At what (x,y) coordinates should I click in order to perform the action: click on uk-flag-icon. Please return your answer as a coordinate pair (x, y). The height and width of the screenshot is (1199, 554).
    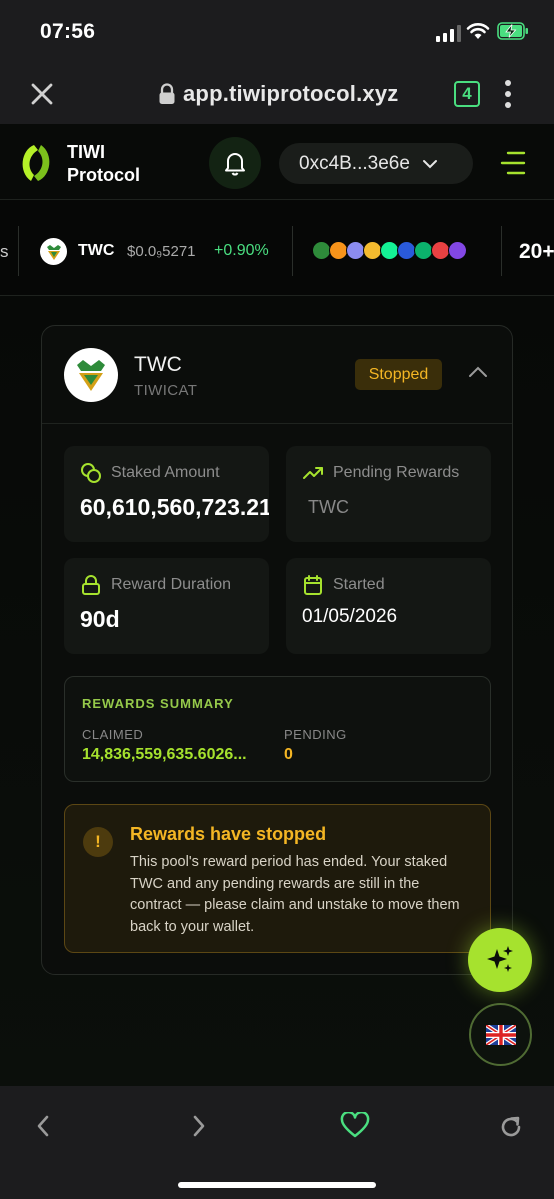
    Looking at the image, I should click on (500, 1034).